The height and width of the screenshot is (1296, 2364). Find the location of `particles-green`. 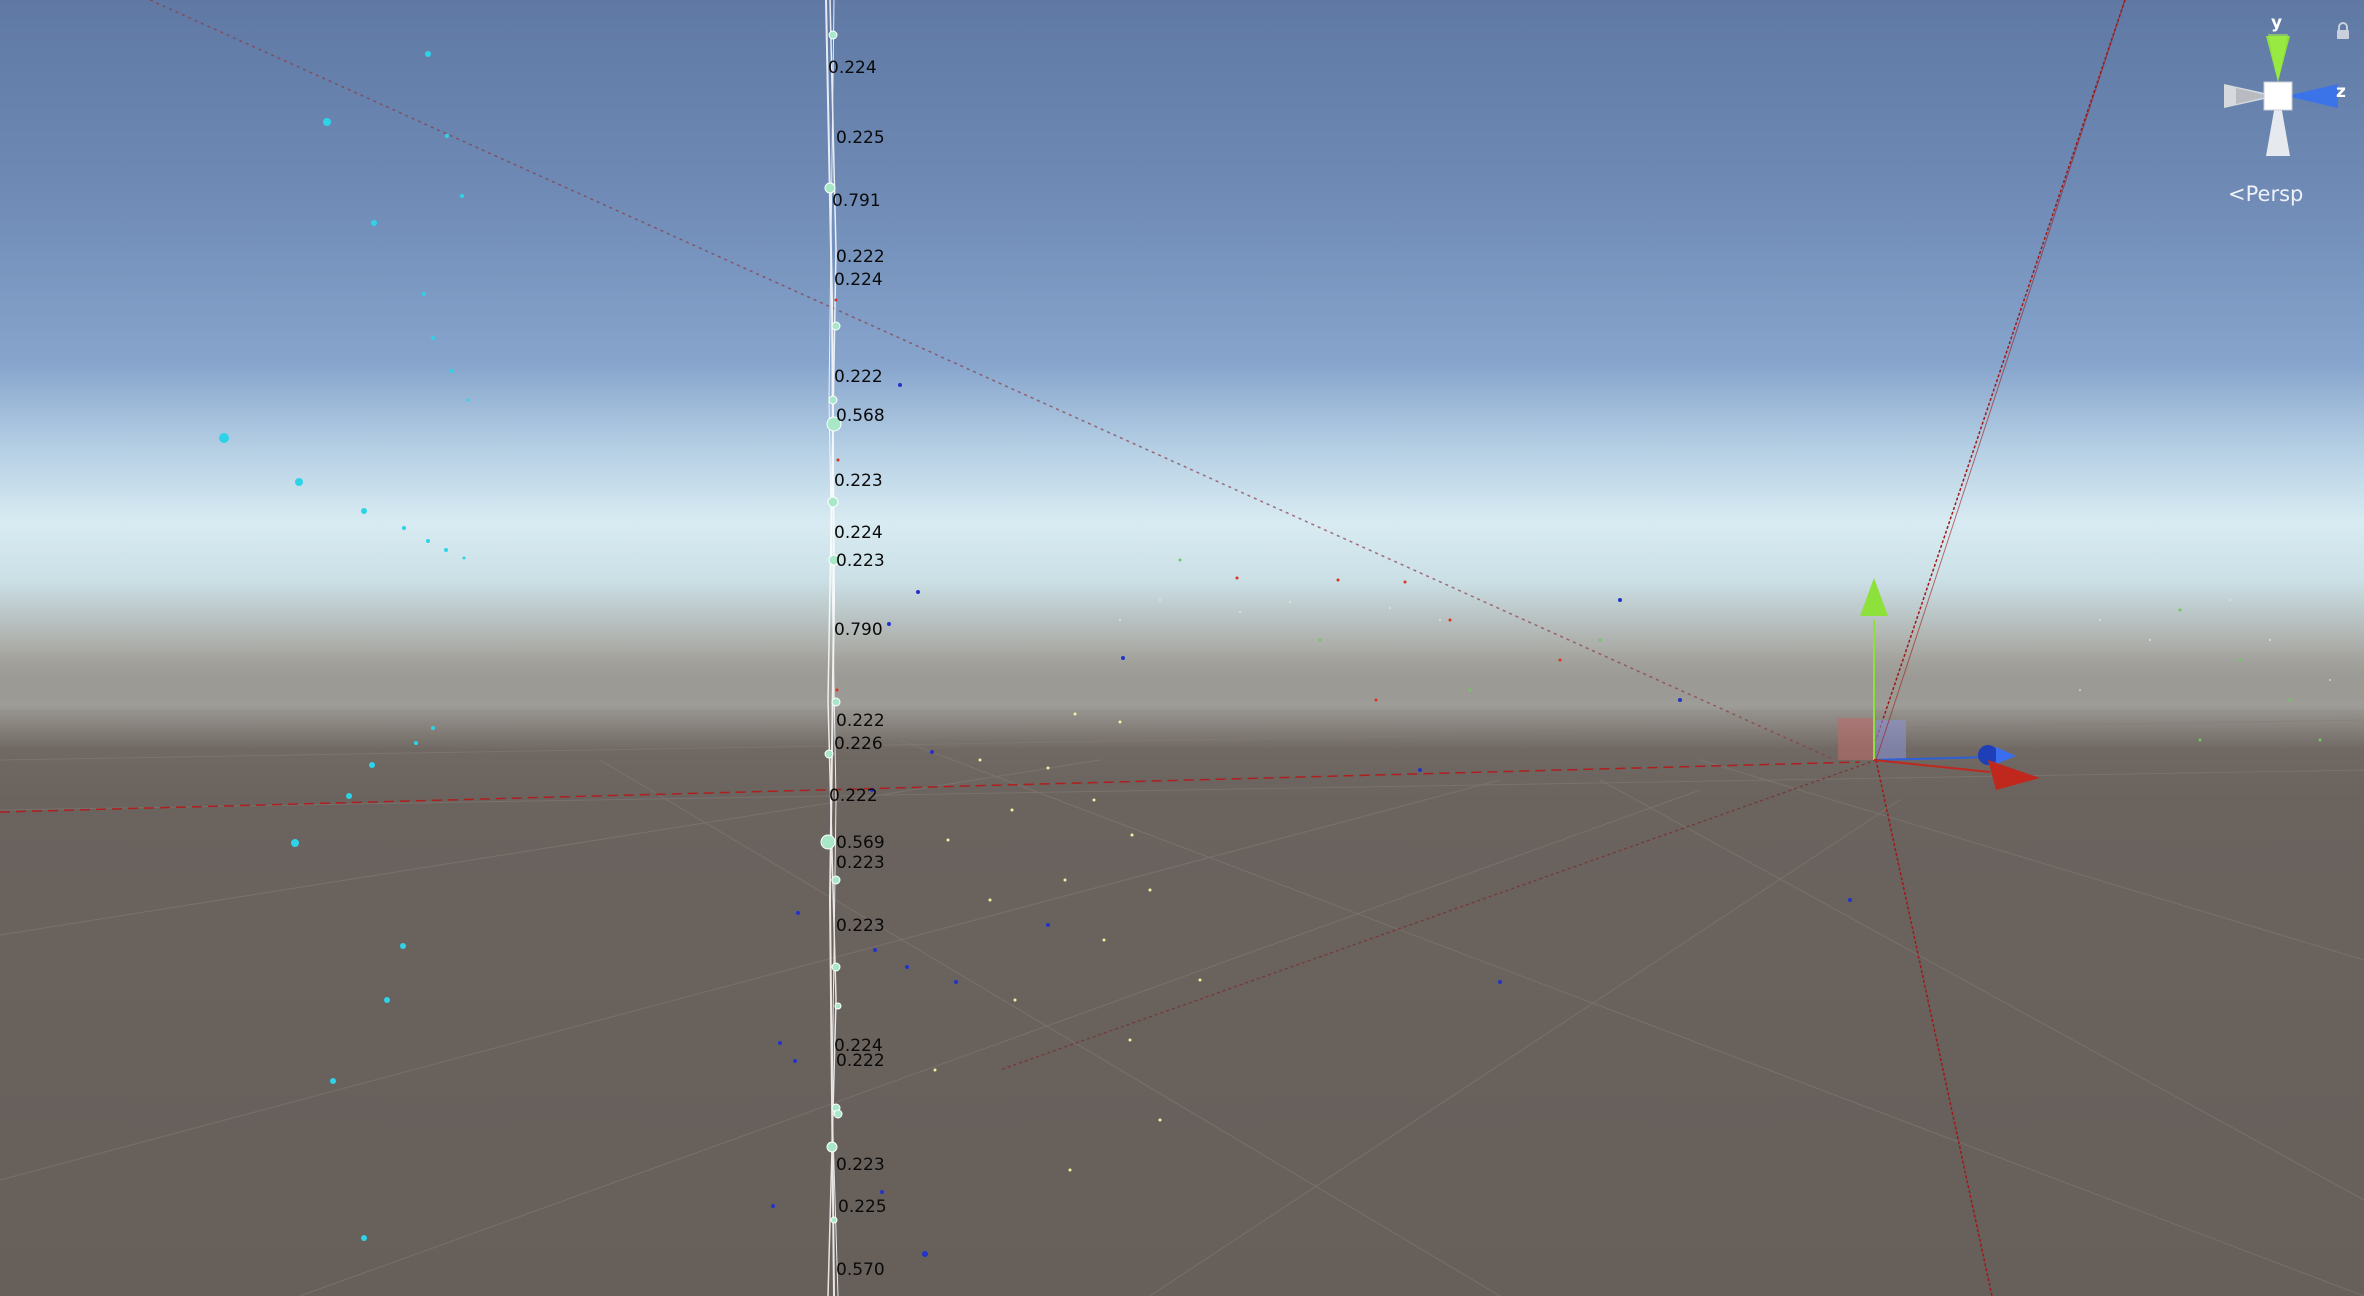

particles-green is located at coordinates (1750, 650).